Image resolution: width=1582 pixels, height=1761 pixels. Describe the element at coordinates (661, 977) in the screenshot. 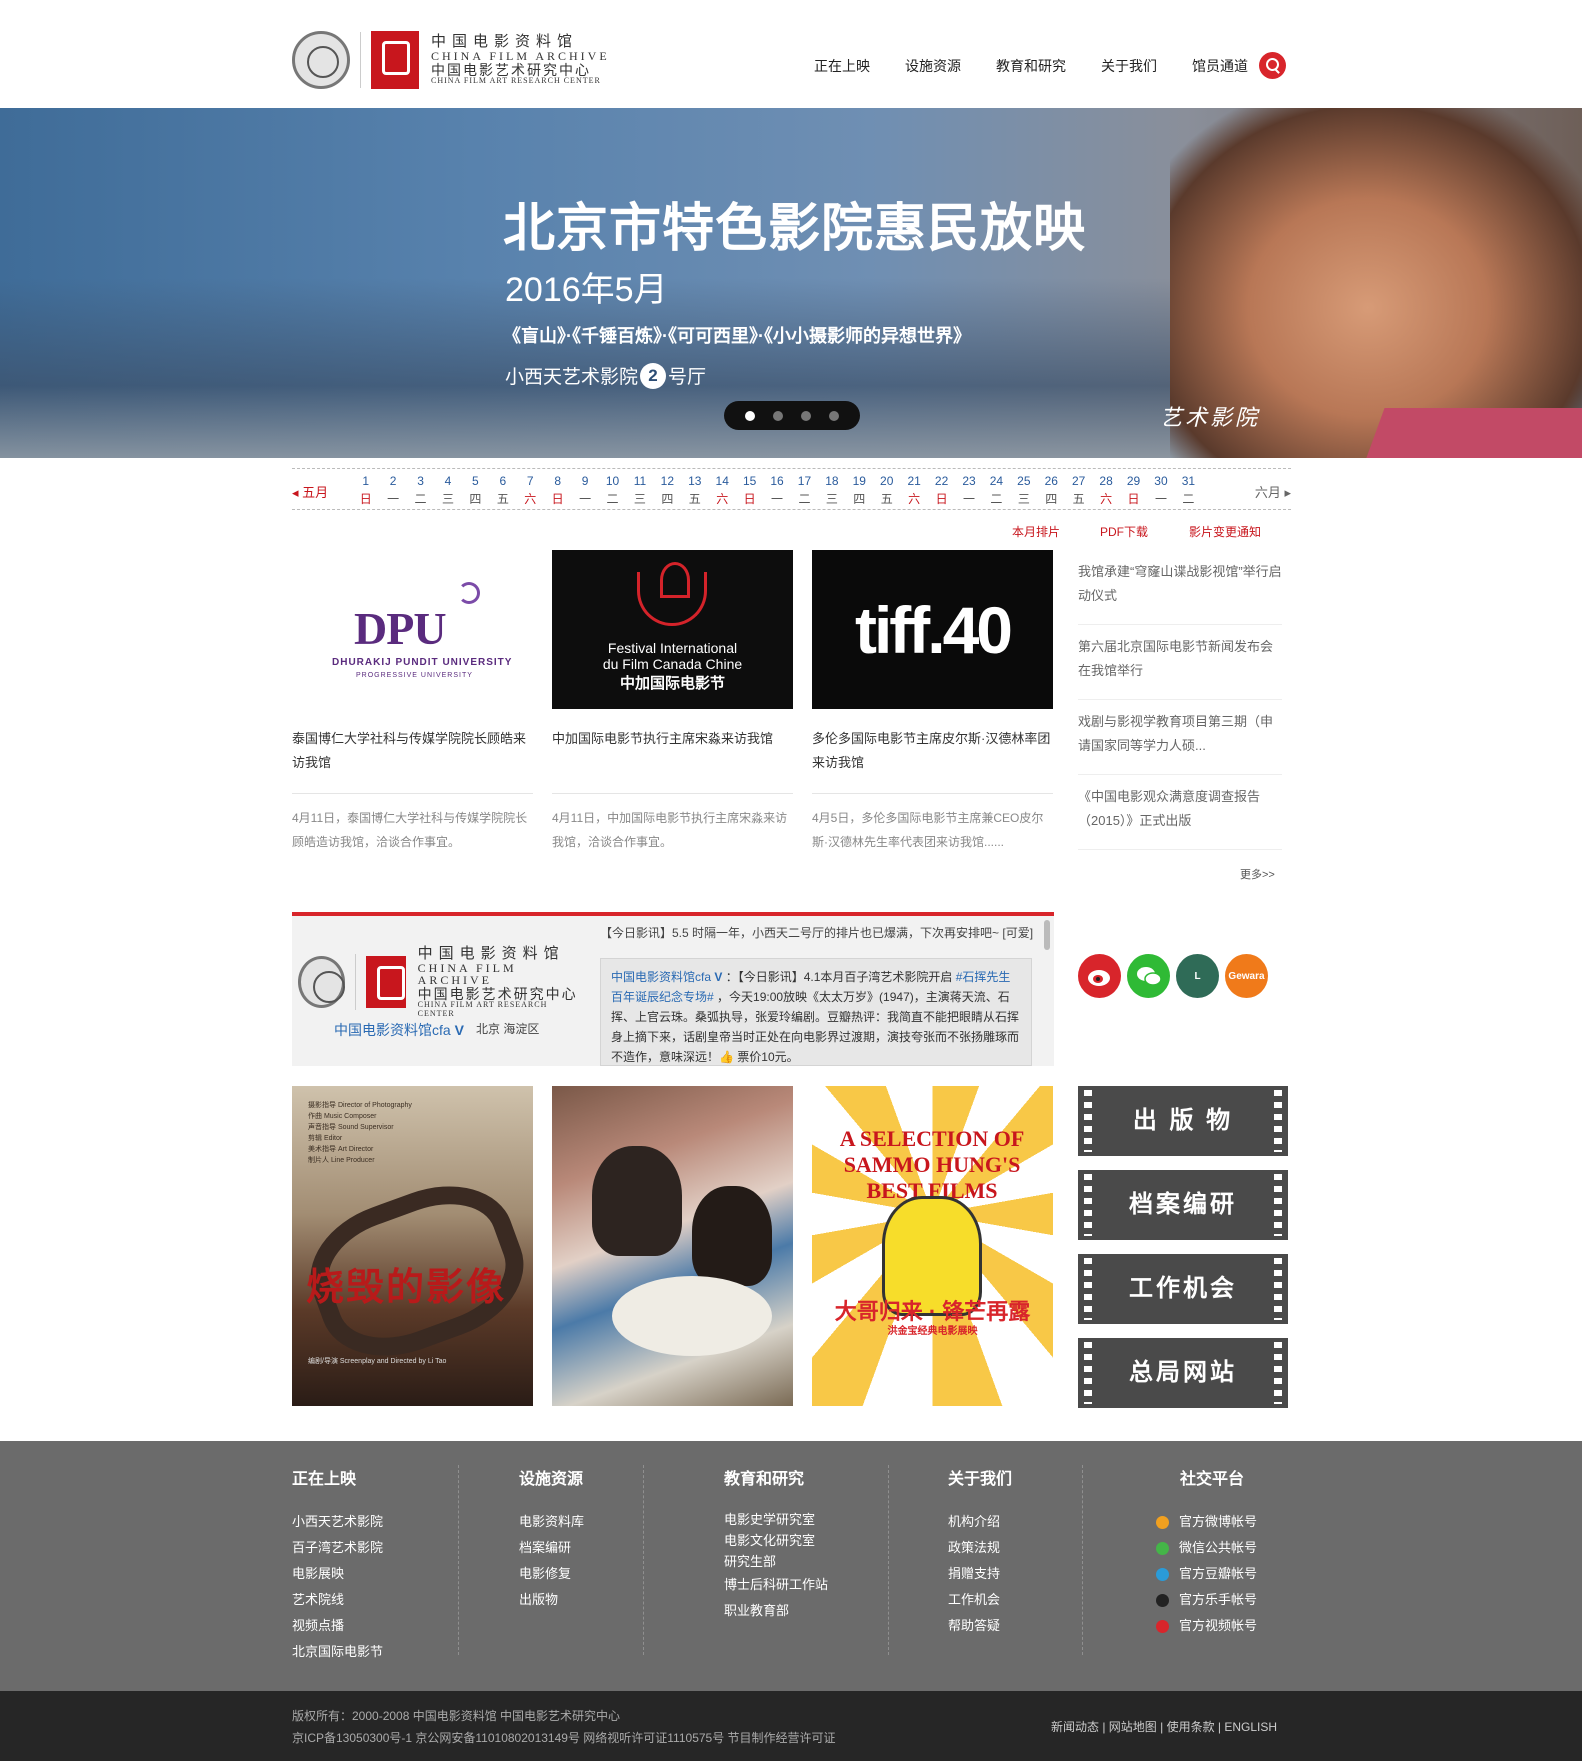

I see `feed-user-link: 中国电影资料馆cfa` at that location.